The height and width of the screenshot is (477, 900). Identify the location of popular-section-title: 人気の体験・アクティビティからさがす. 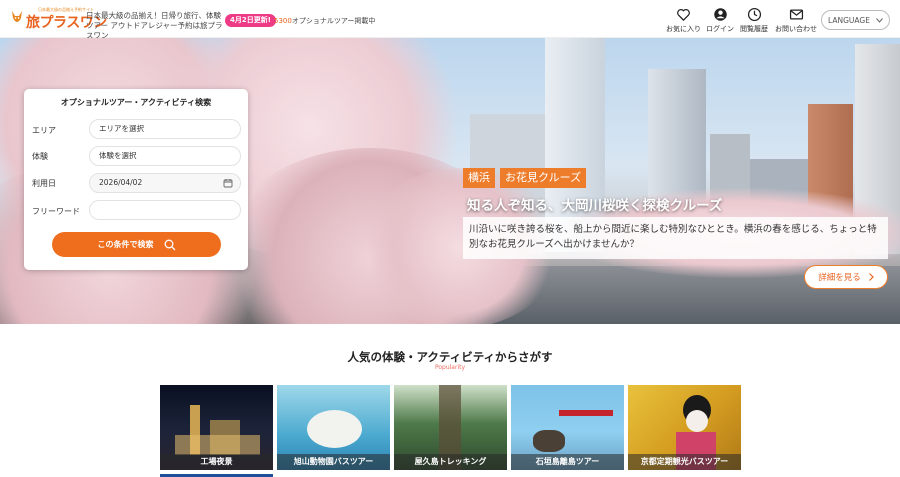
(450, 357).